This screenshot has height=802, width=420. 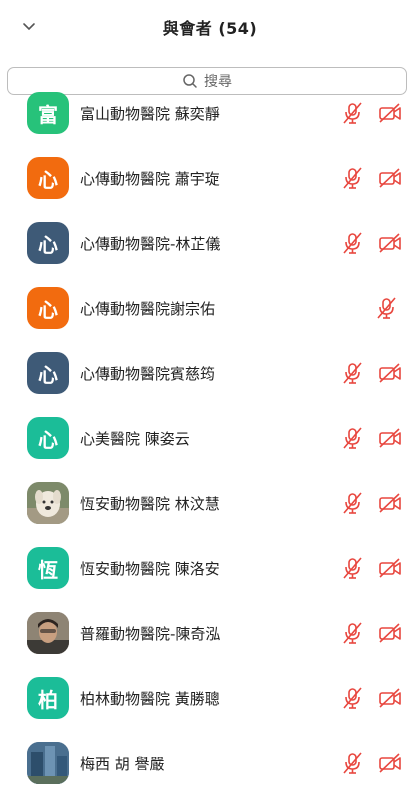 I want to click on participant-row: 心 心傳動物醫院-林芷儀, so click(x=210, y=252).